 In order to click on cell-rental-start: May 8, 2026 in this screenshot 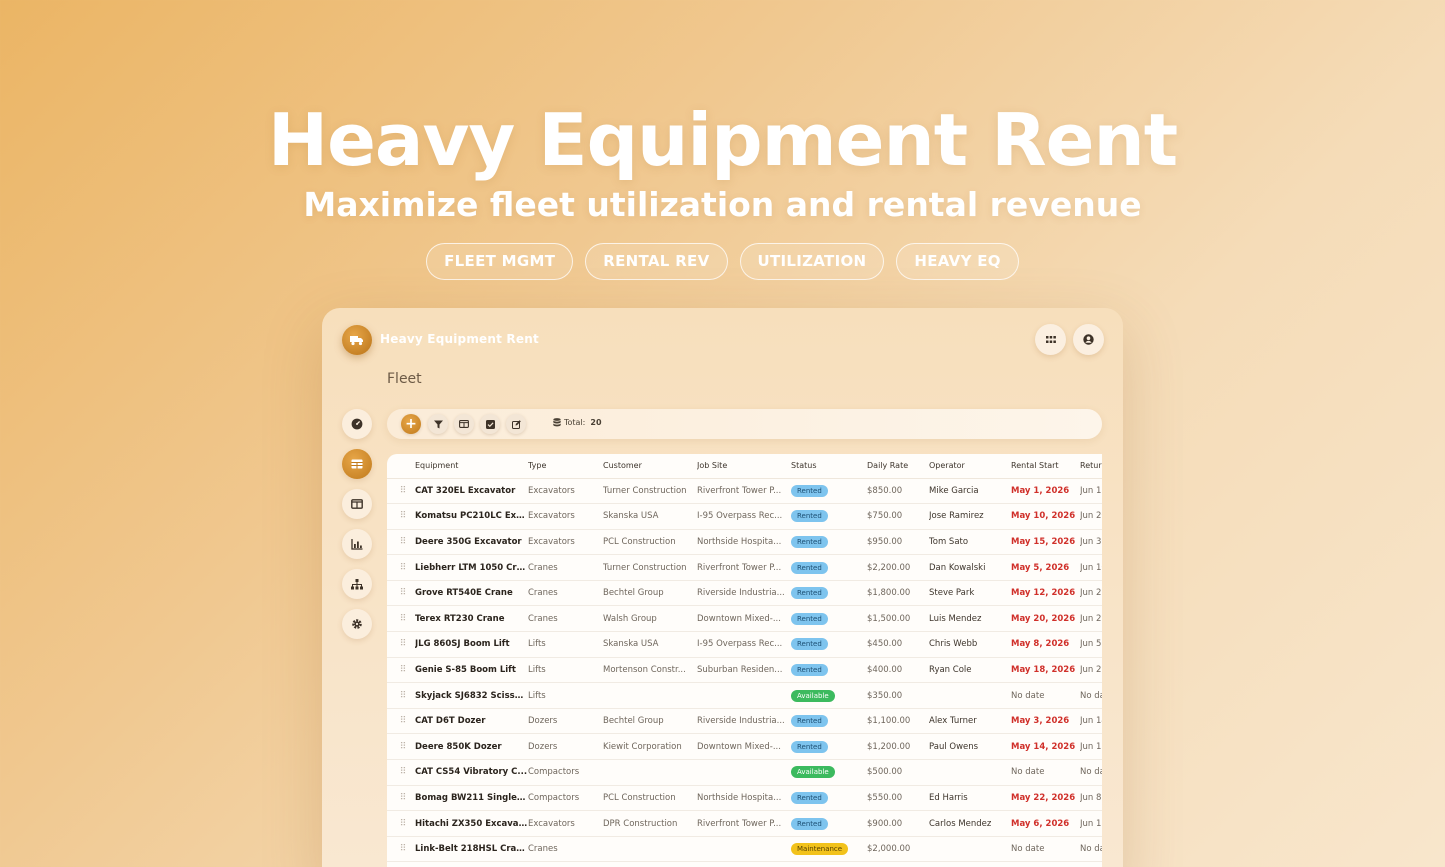, I will do `click(1045, 644)`.